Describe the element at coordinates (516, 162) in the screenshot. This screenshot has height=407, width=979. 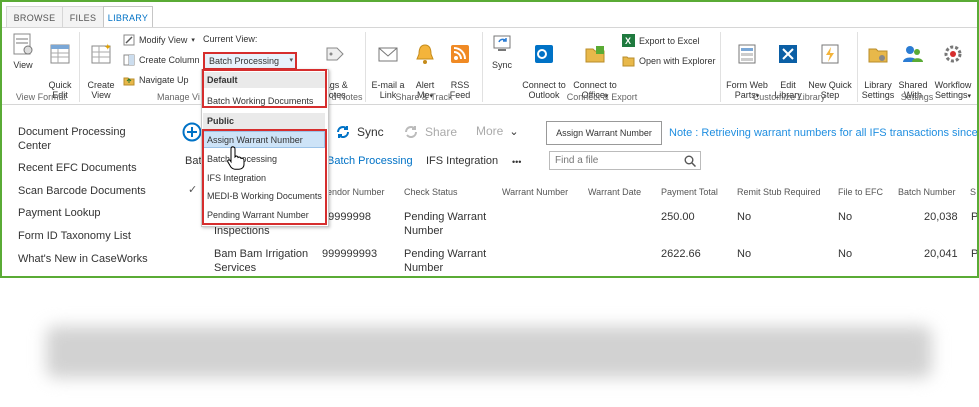
I see `more-views-ellipsis: •••` at that location.